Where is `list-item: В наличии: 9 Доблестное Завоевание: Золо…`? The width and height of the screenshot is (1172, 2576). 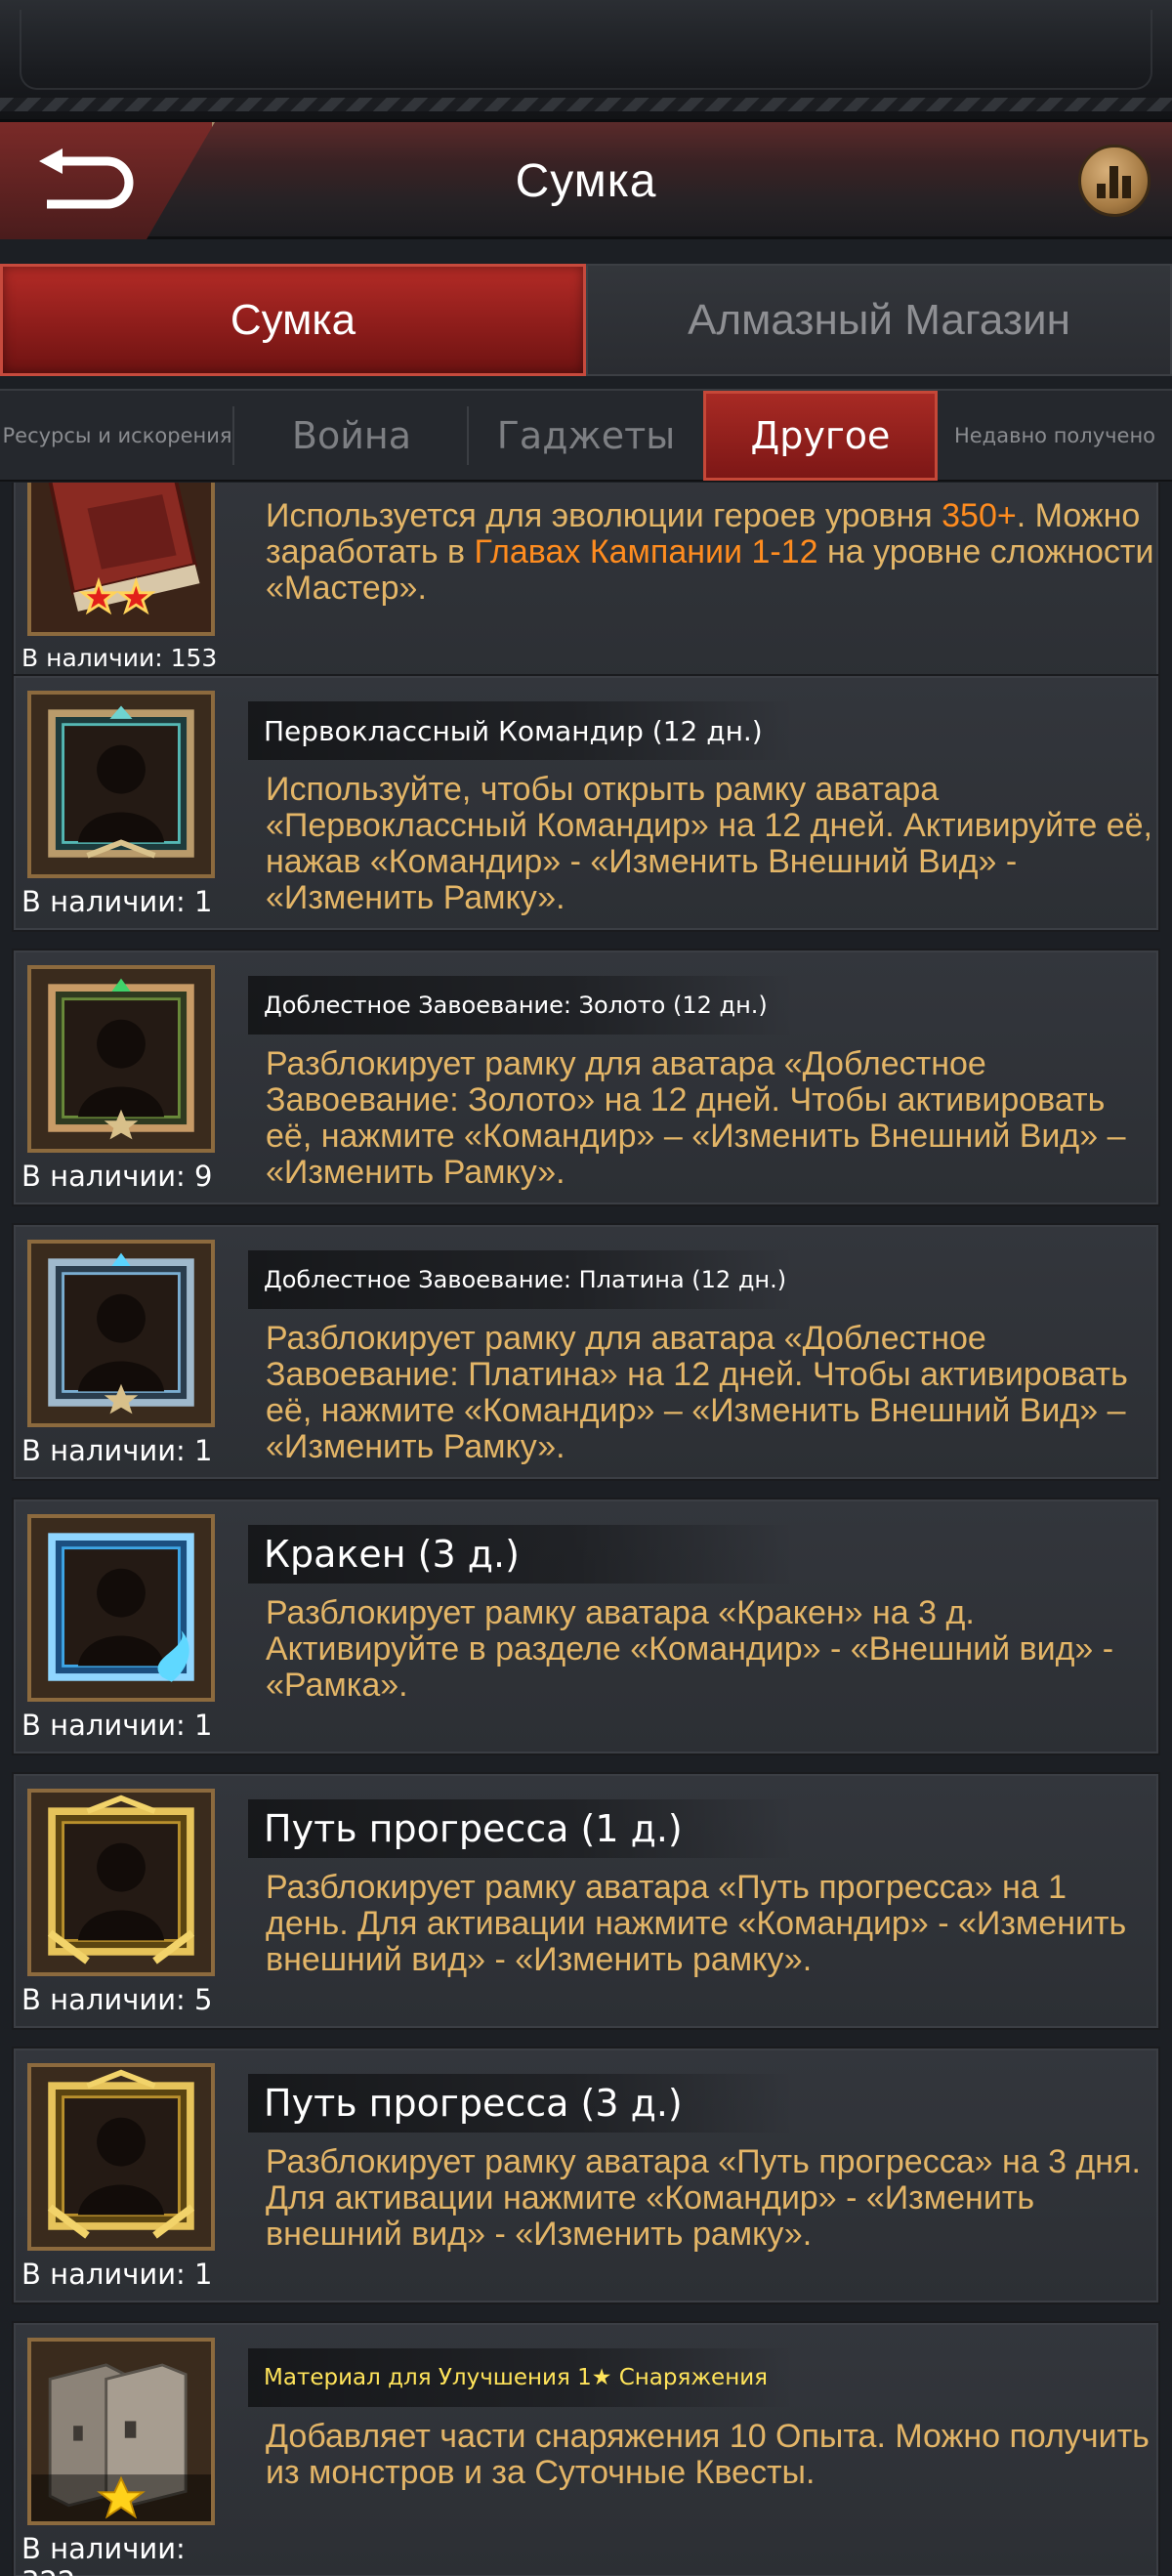 list-item: В наличии: 9 Доблестное Завоевание: Золо… is located at coordinates (586, 1077).